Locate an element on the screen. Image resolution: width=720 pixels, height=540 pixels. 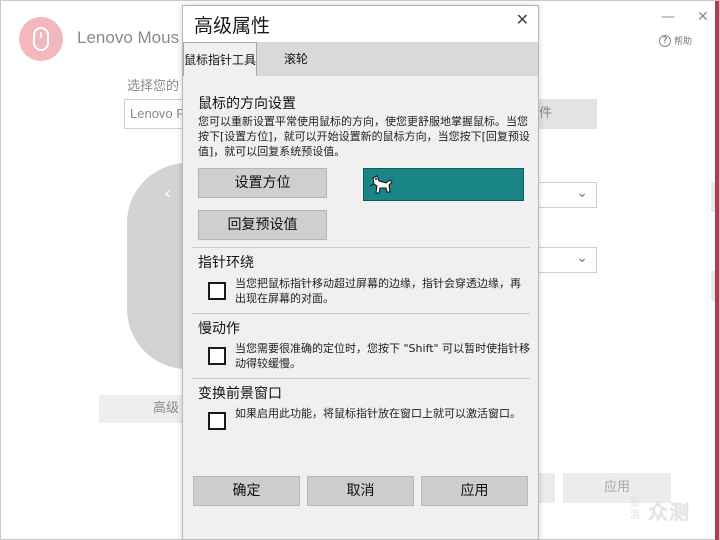
file-button: 件 is located at coordinates (564, 114).